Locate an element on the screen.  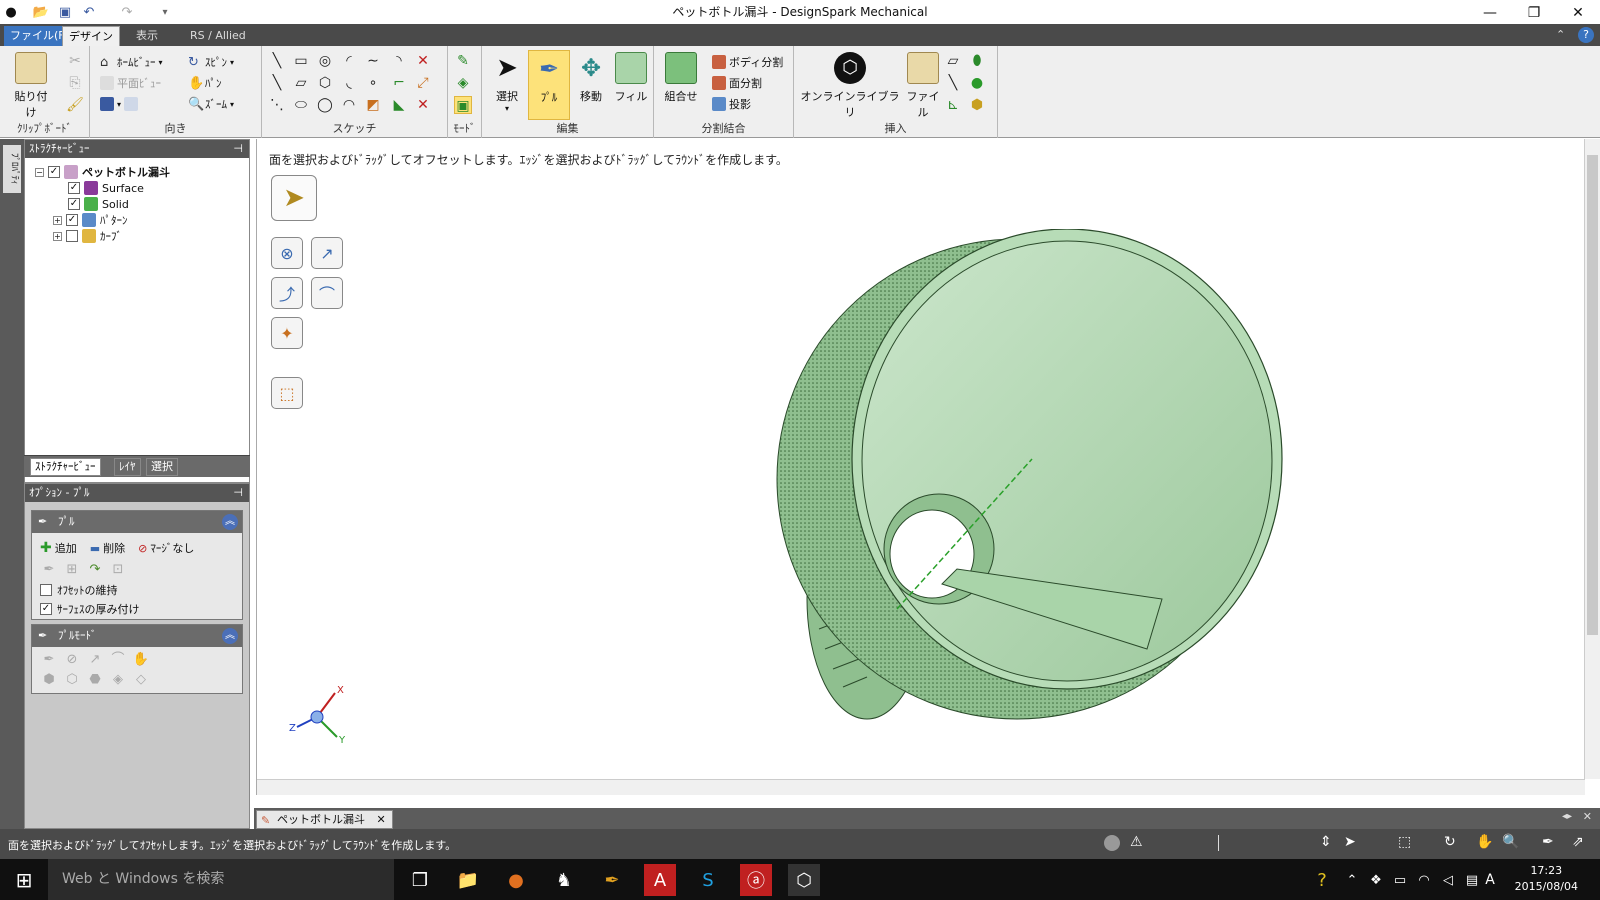
sphere-insert-icon: ● is located at coordinates (977, 83).